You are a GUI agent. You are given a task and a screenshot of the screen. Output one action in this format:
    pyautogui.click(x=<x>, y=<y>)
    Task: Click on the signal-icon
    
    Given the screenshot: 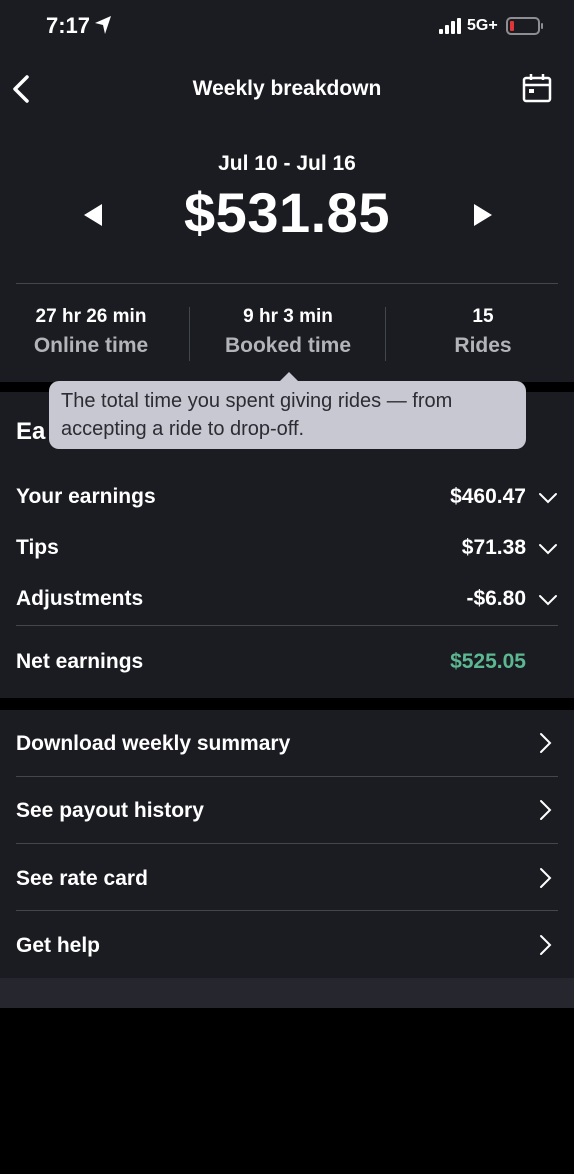 What is the action you would take?
    pyautogui.click(x=450, y=26)
    